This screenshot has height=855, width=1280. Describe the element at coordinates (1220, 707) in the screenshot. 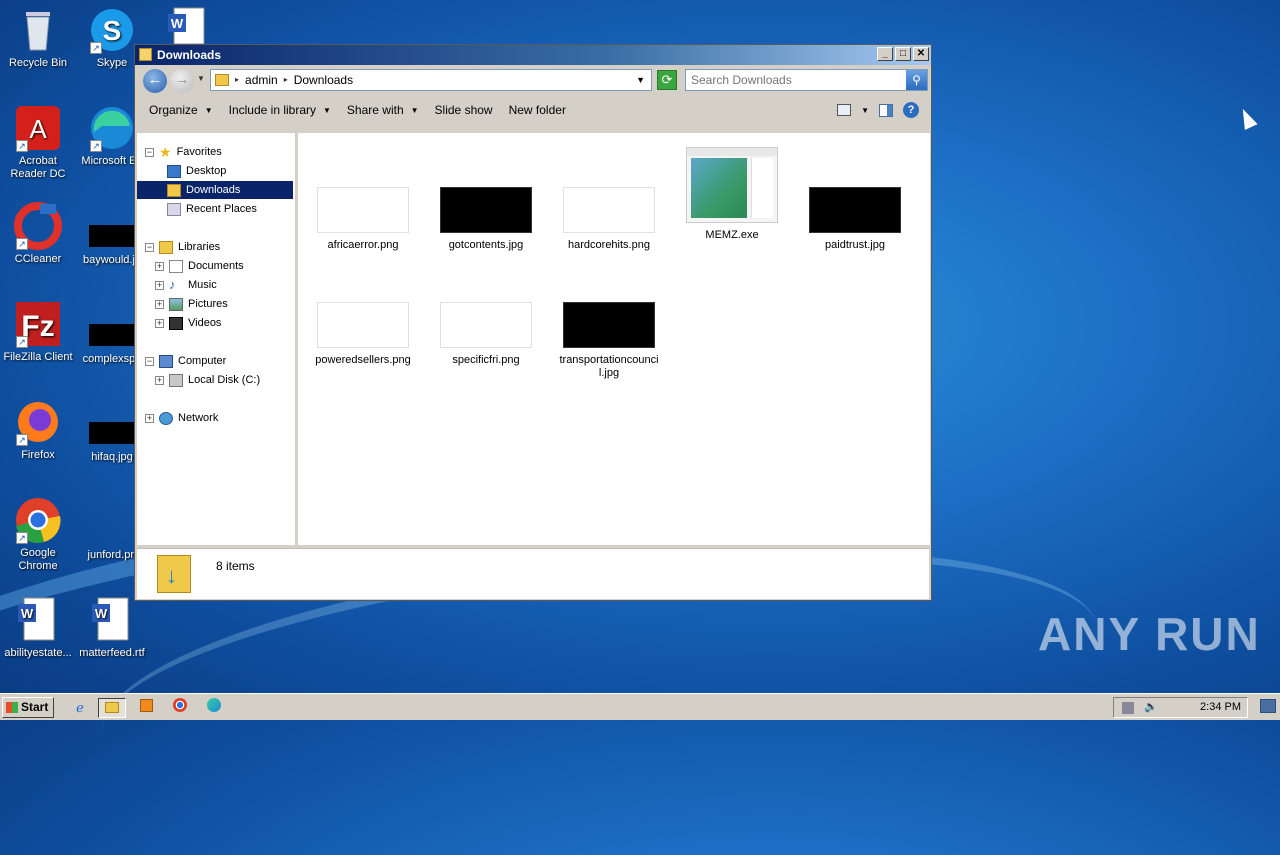

I see `clock: 2:34 PM` at that location.